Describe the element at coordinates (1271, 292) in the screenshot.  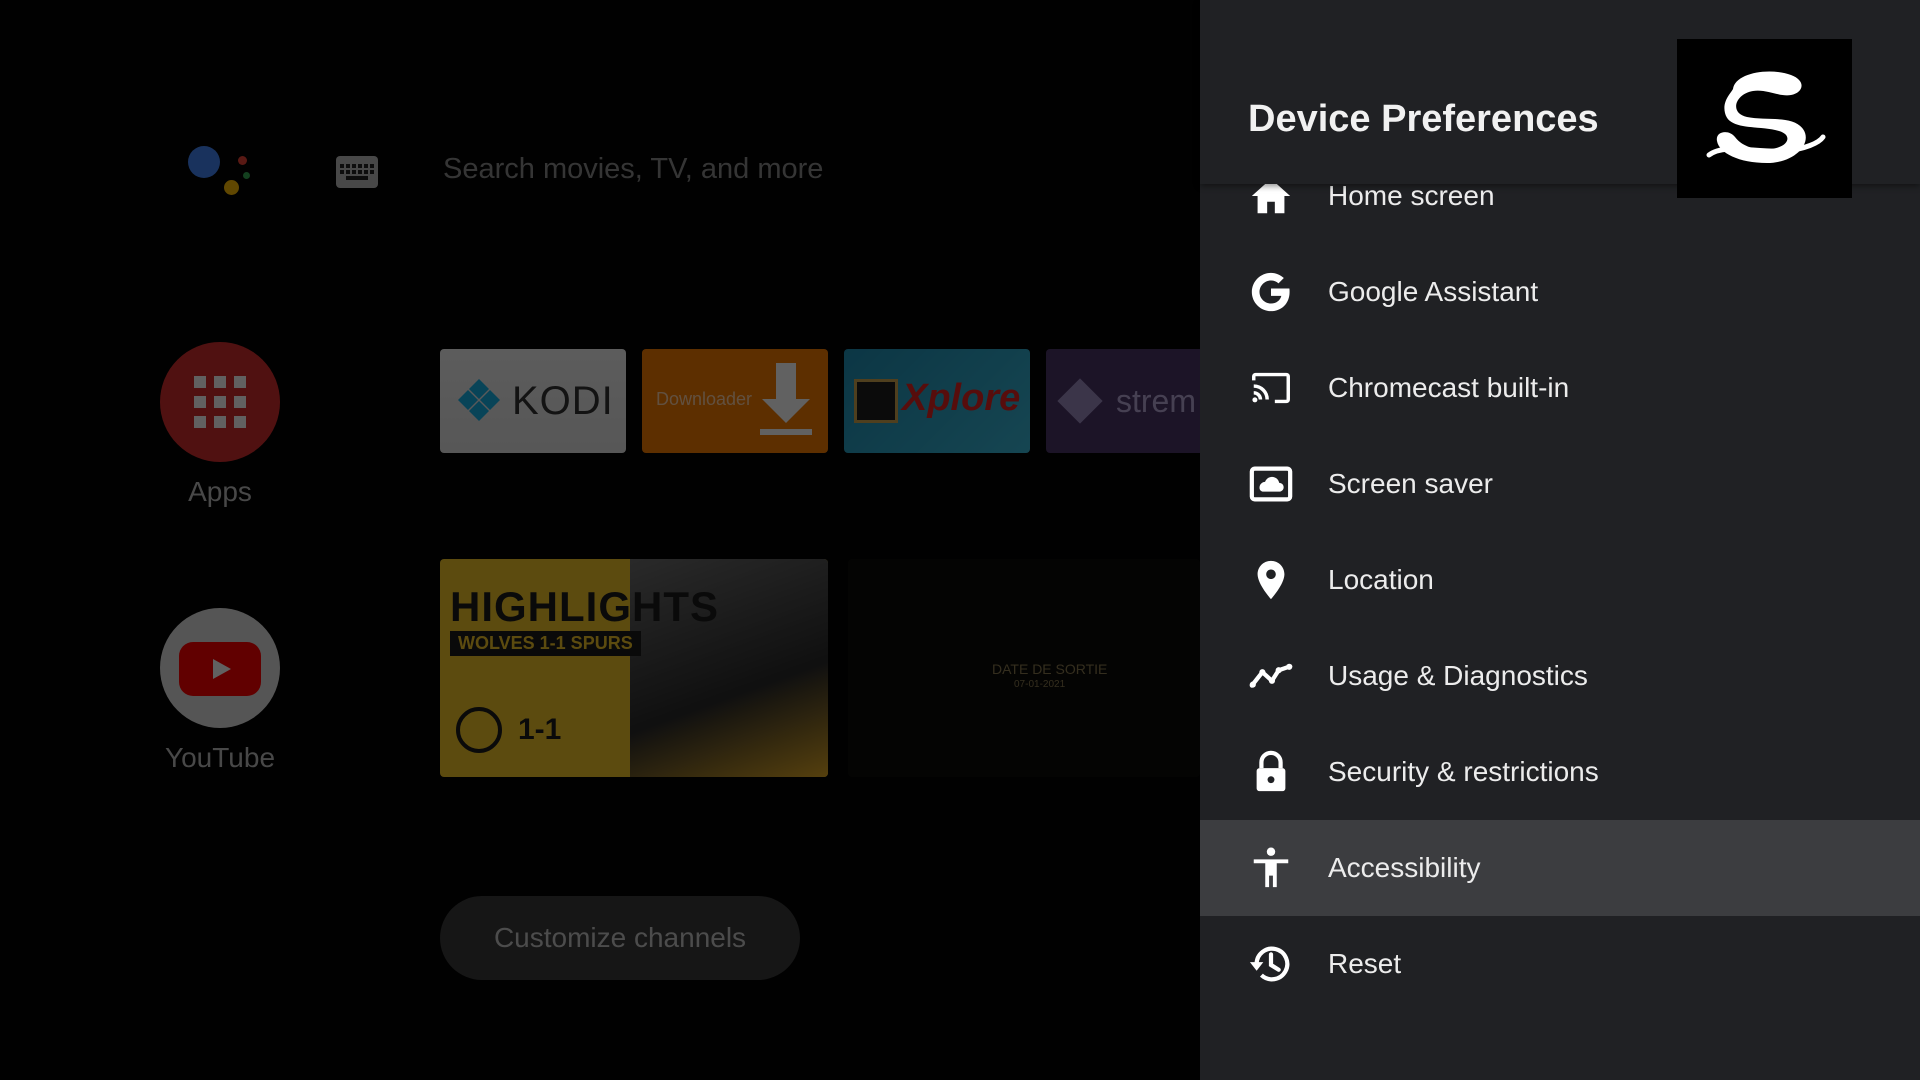
I see `google-g-icon` at that location.